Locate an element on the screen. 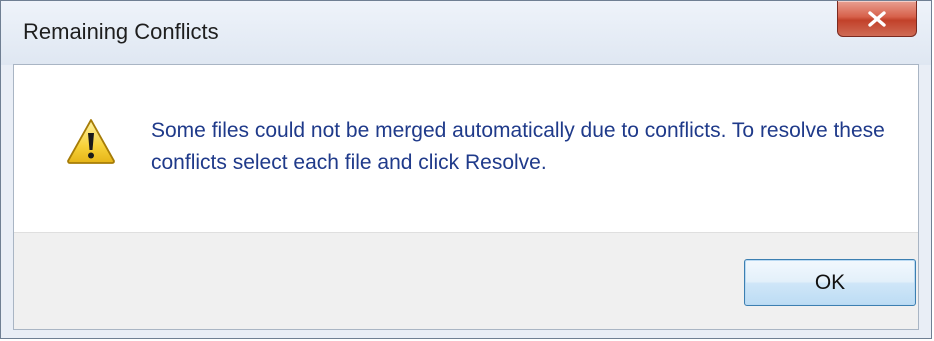  ok-button: OK is located at coordinates (830, 282).